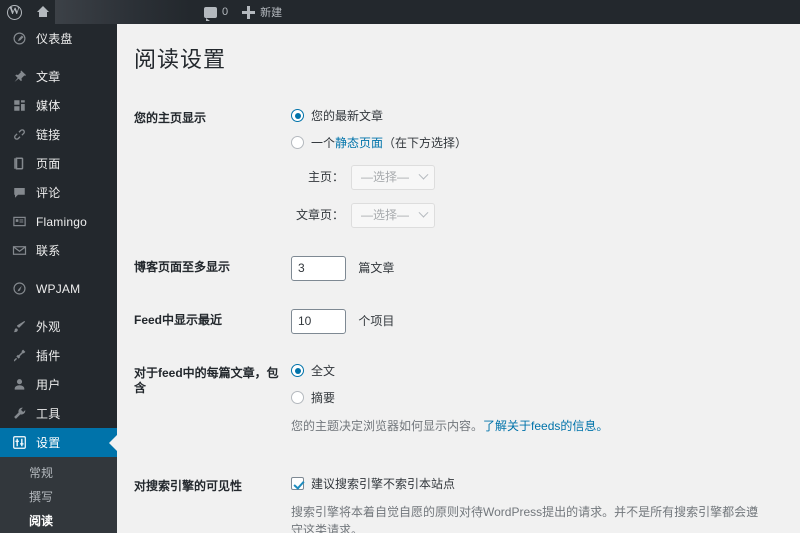 Image resolution: width=800 pixels, height=533 pixels. What do you see at coordinates (19, 327) in the screenshot?
I see `appearance-brush-icon` at bounding box center [19, 327].